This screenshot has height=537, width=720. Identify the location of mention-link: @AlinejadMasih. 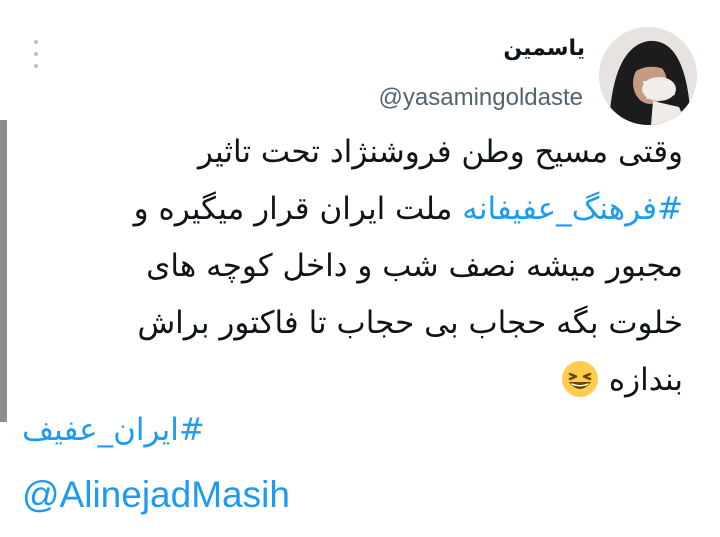
(156, 495).